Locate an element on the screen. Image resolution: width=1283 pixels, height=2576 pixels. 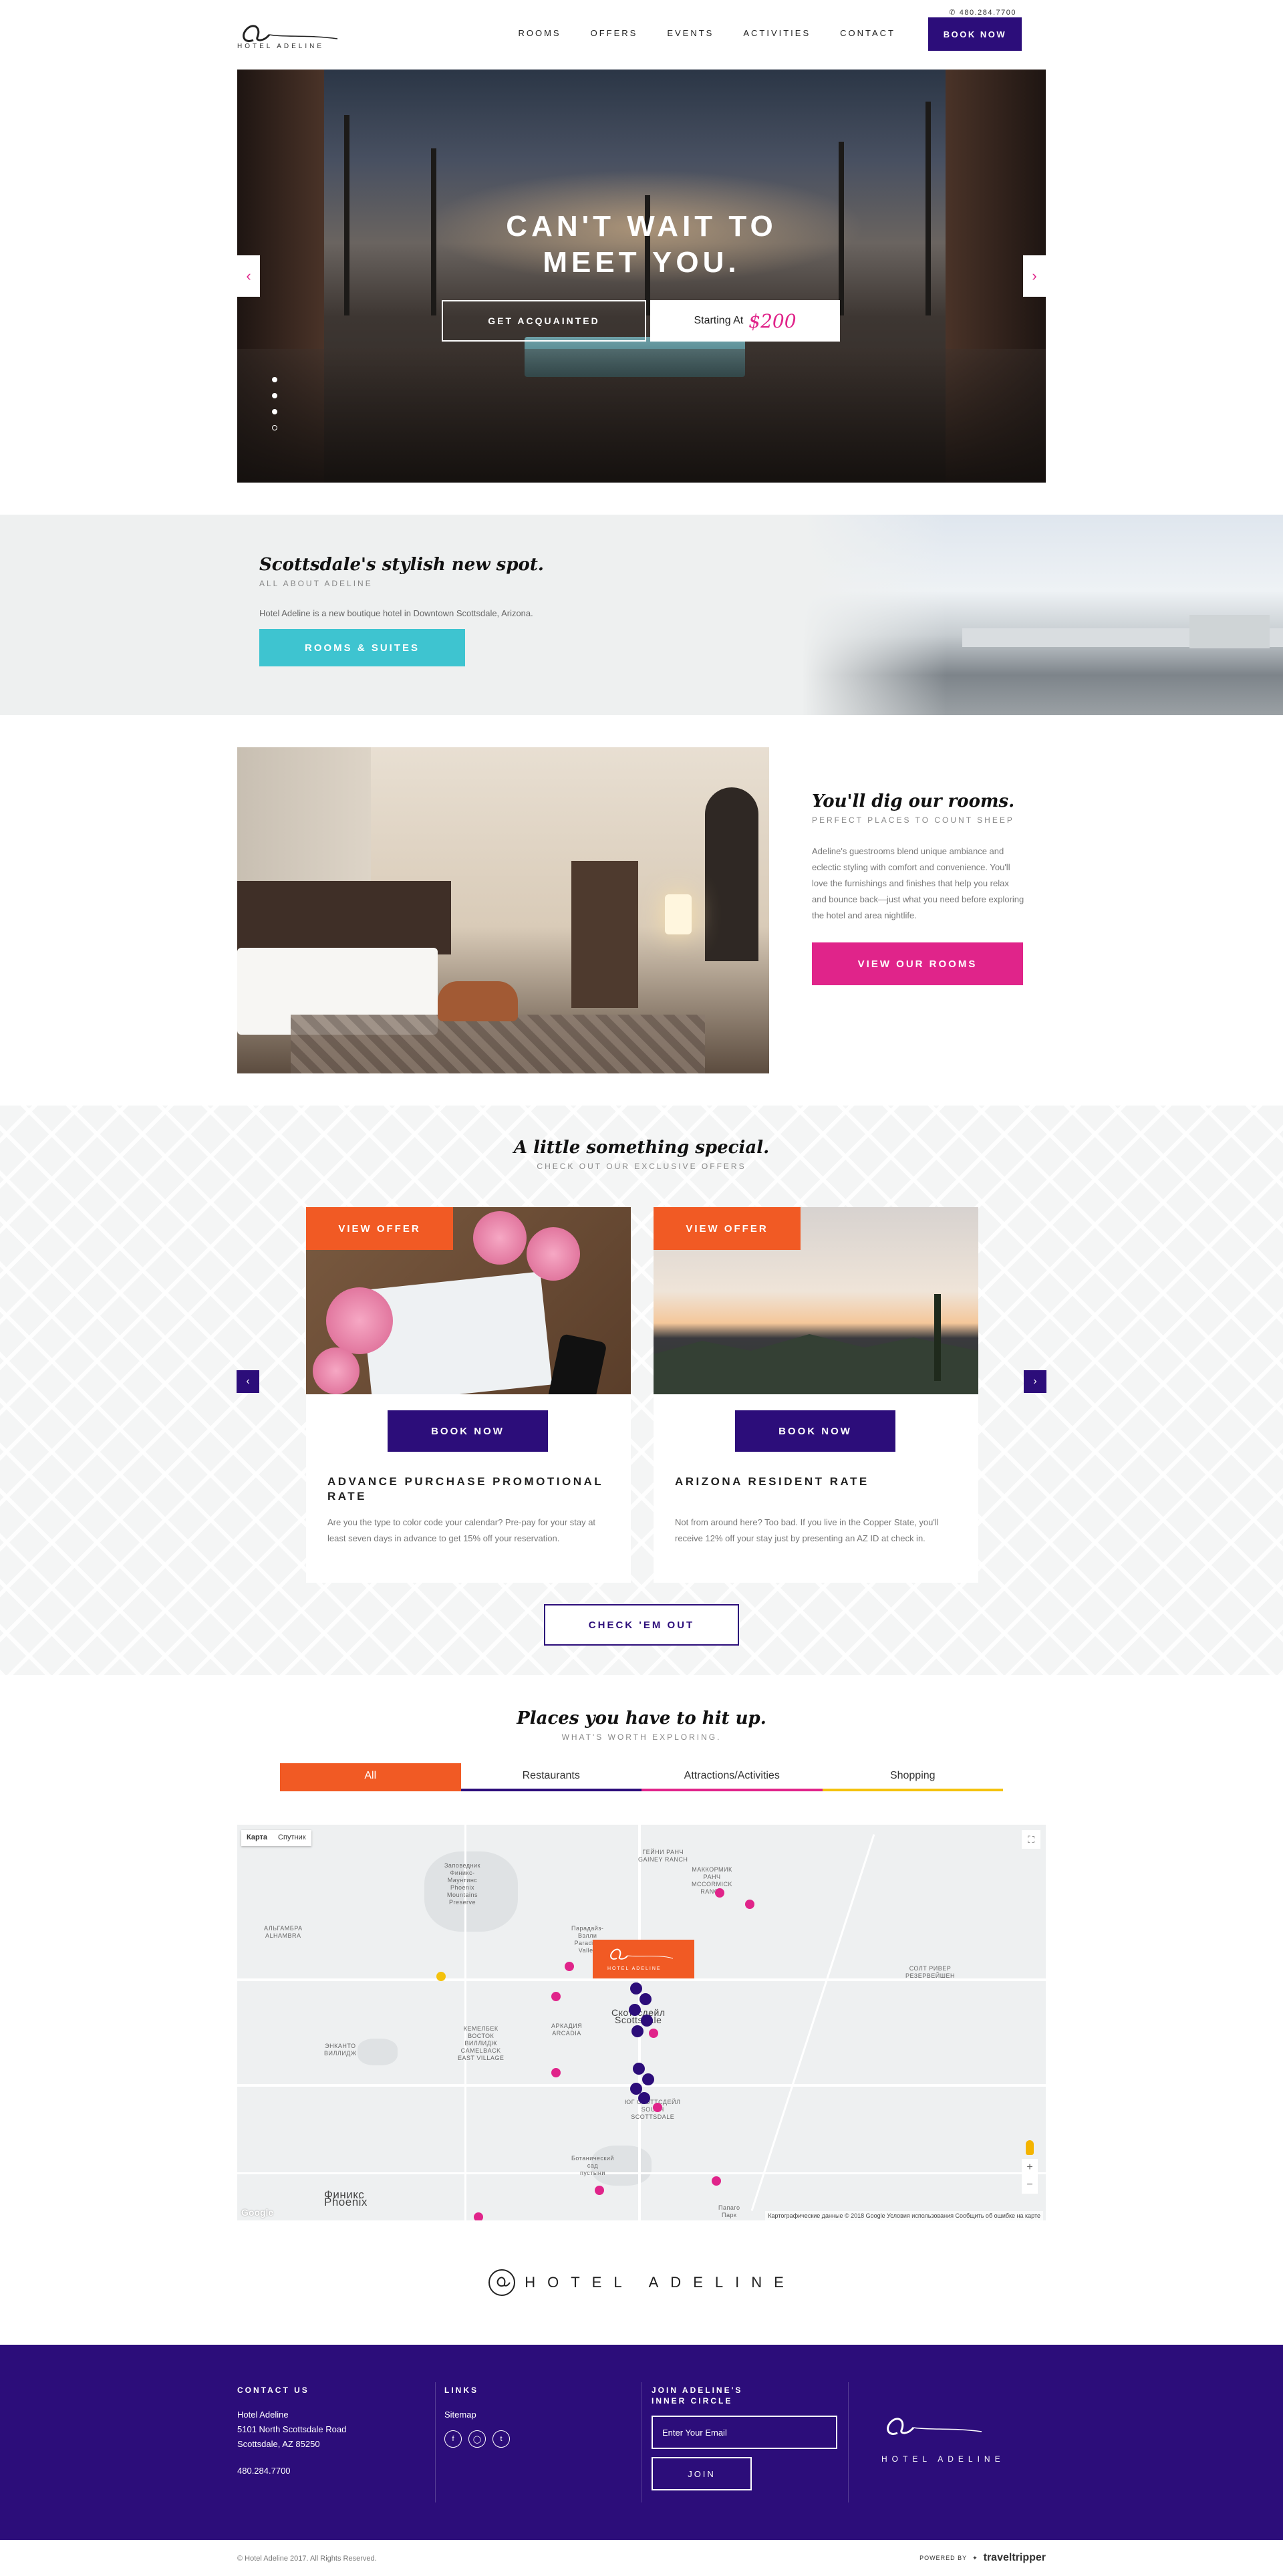
contact-address-2: Scottsdale, AZ 85250 is located at coordinates (291, 2444).